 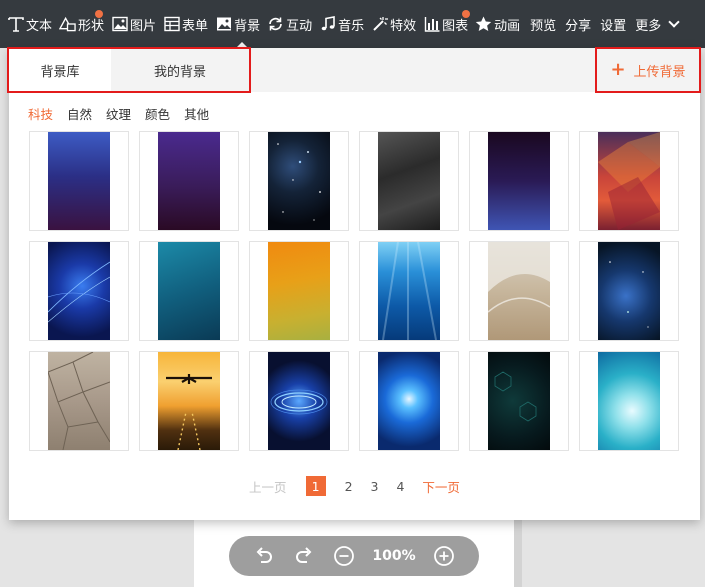 What do you see at coordinates (409, 291) in the screenshot?
I see `background-thumbnail-underwater-rays` at bounding box center [409, 291].